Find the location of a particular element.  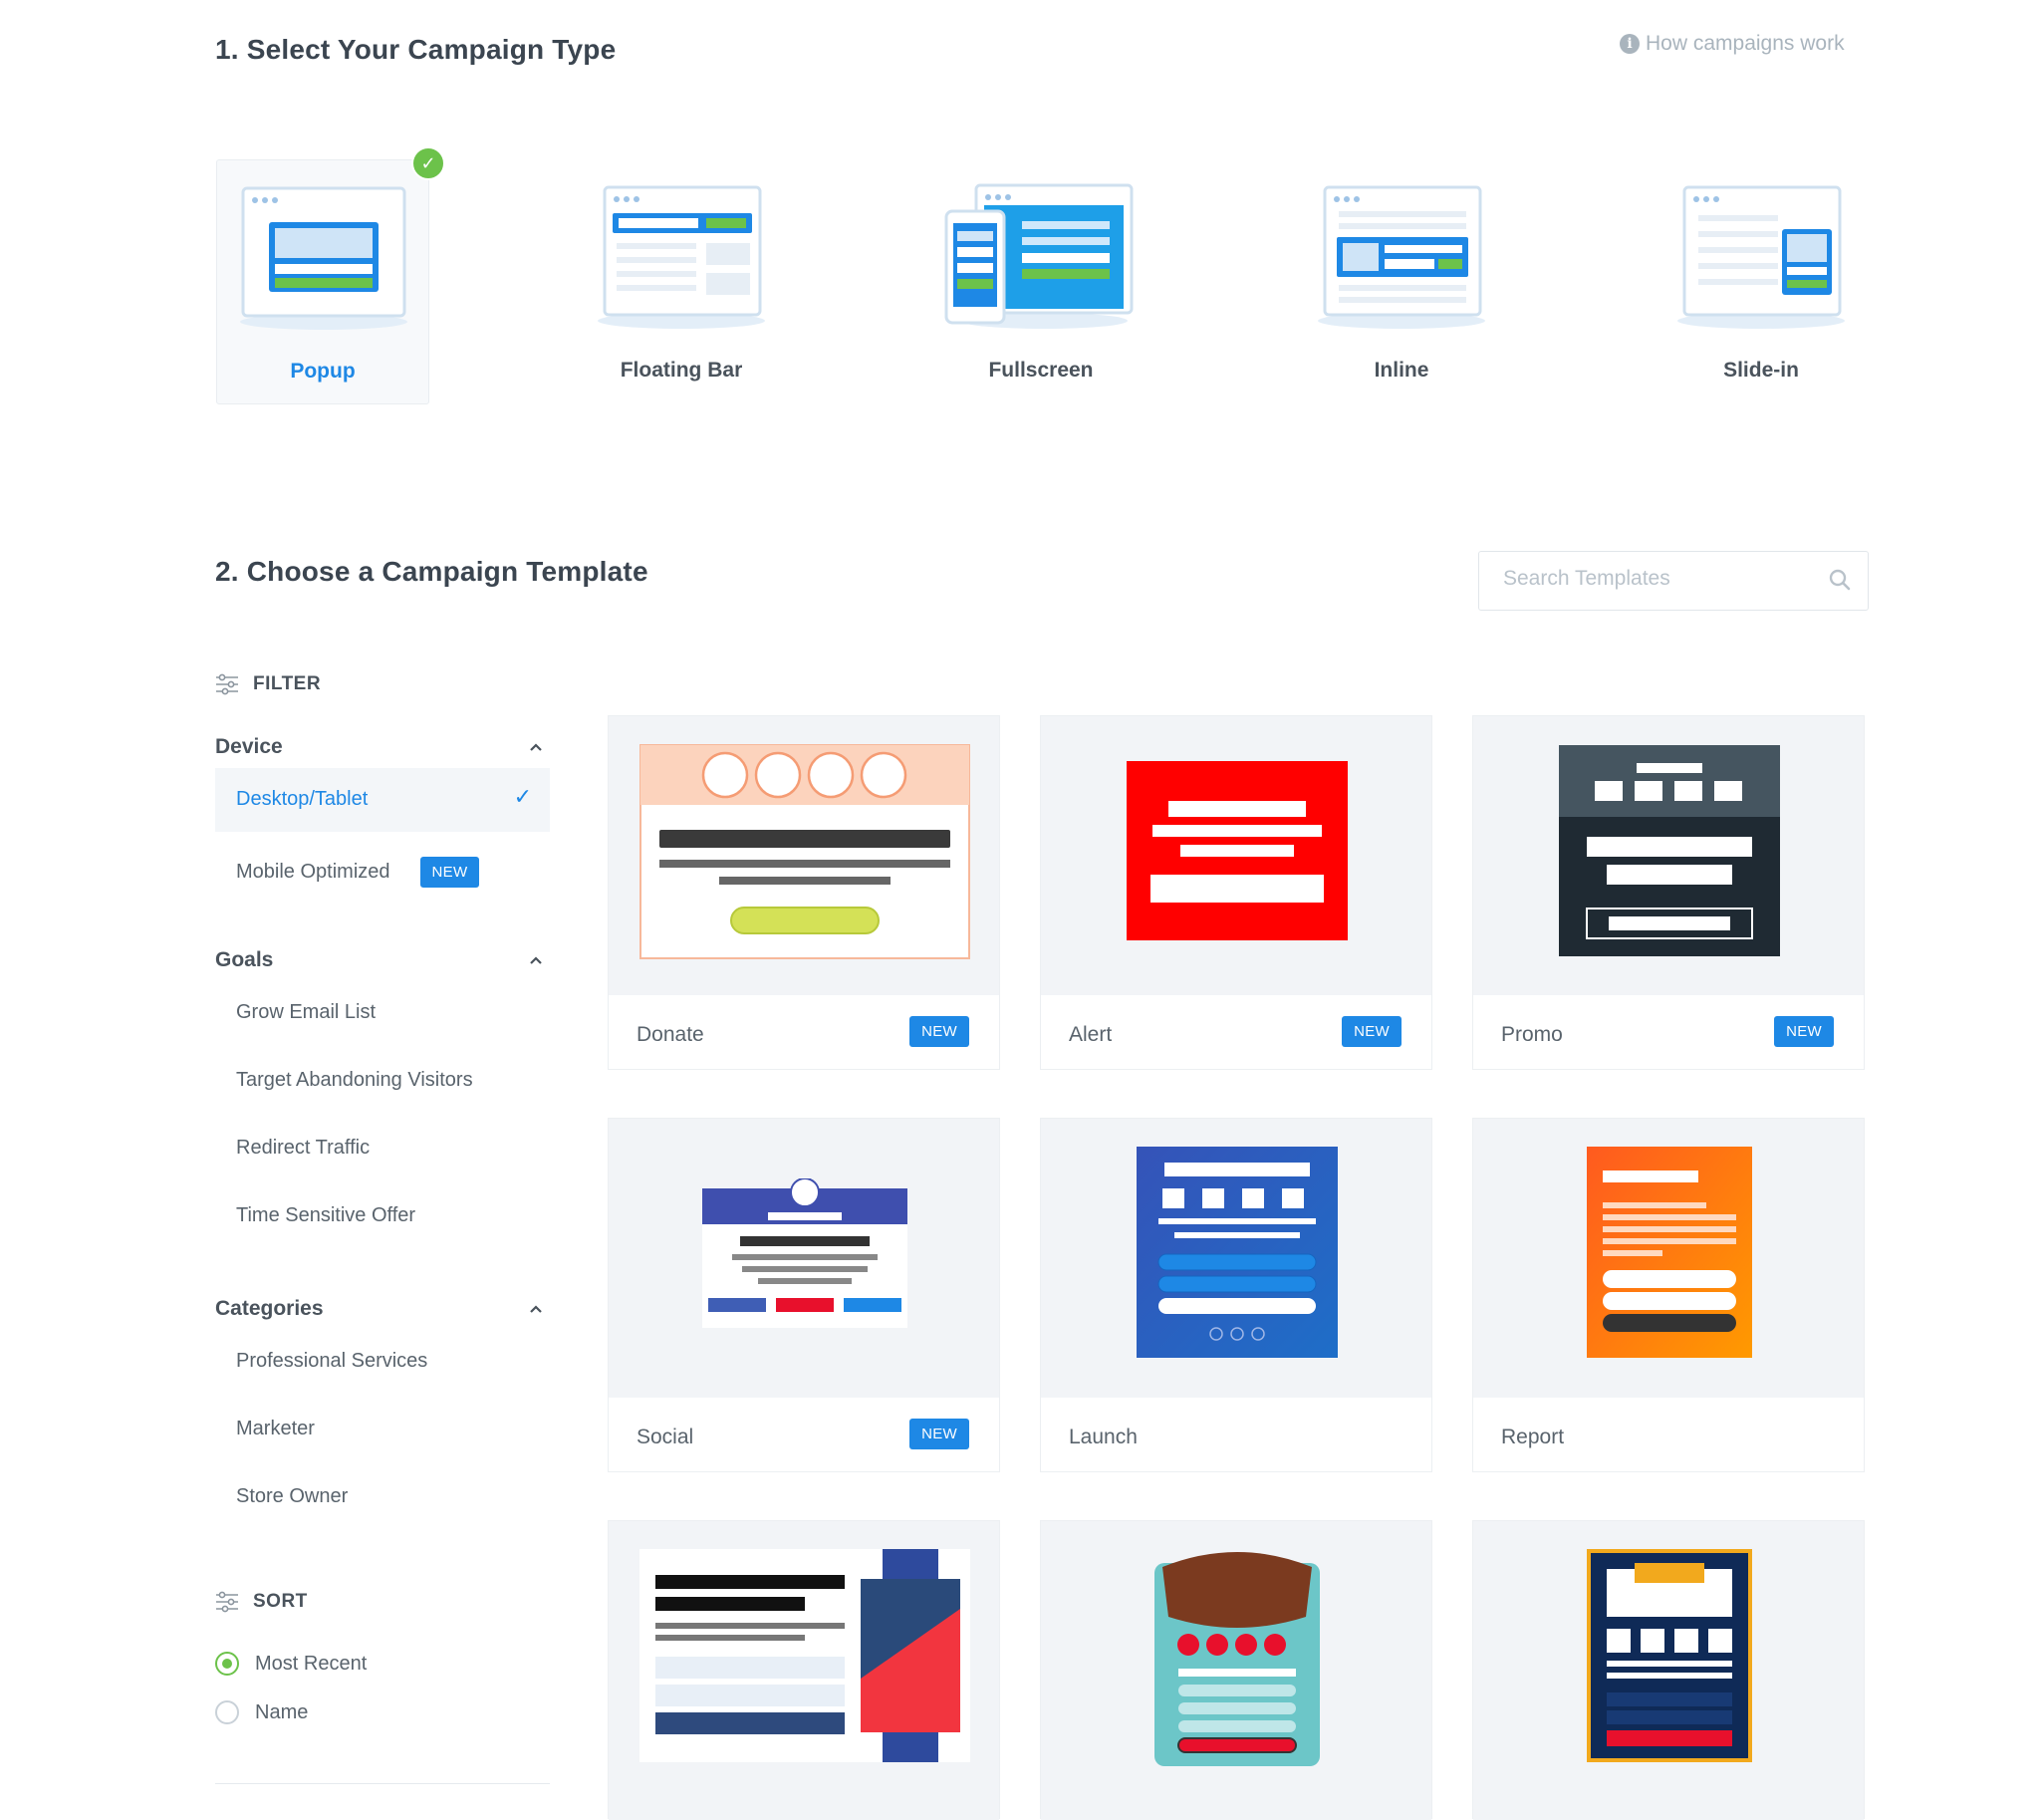

step1-title: 1. Select Your Campaign Type is located at coordinates (416, 49).